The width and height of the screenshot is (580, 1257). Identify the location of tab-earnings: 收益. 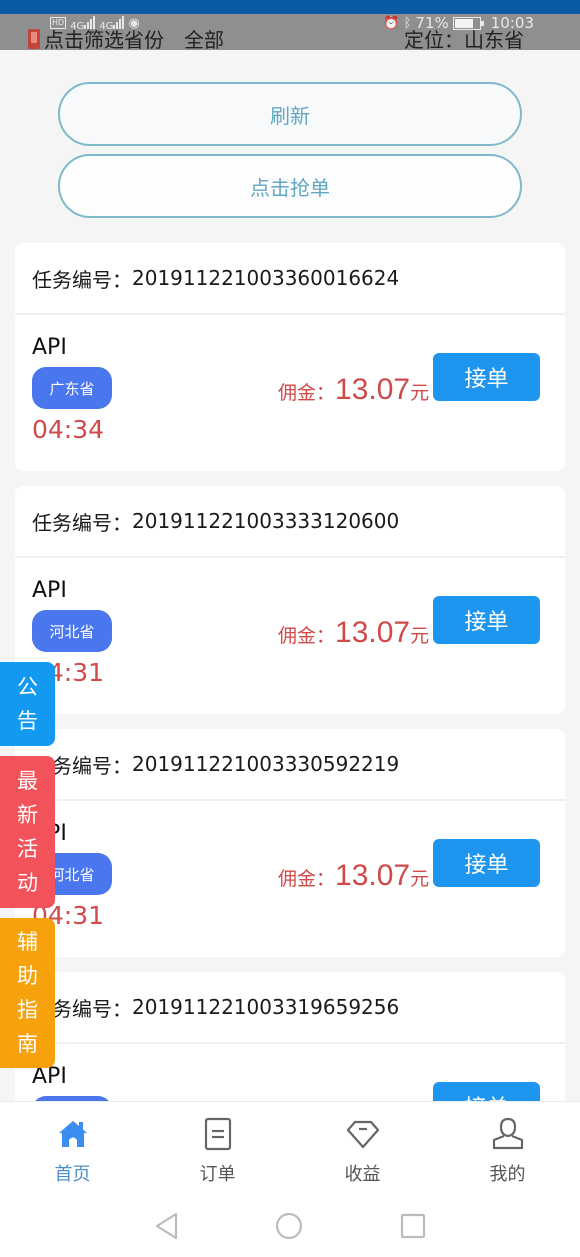
(362, 1149).